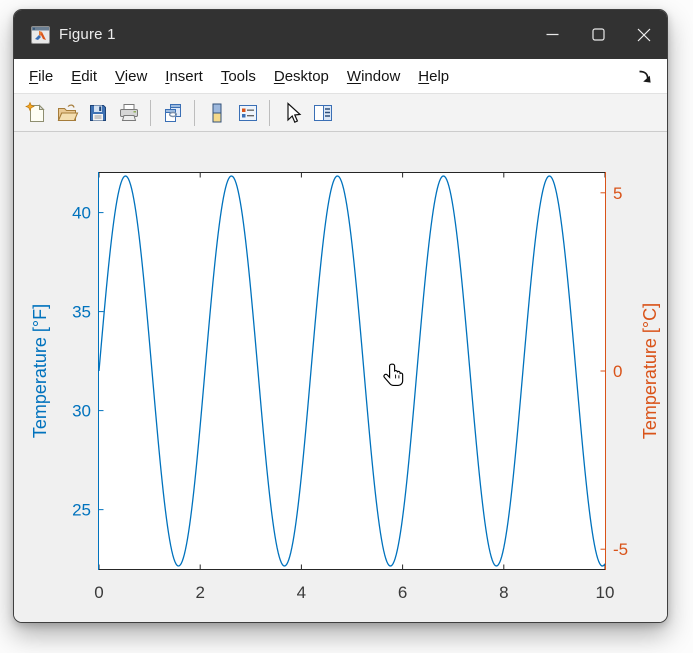  I want to click on close-button, so click(644, 34).